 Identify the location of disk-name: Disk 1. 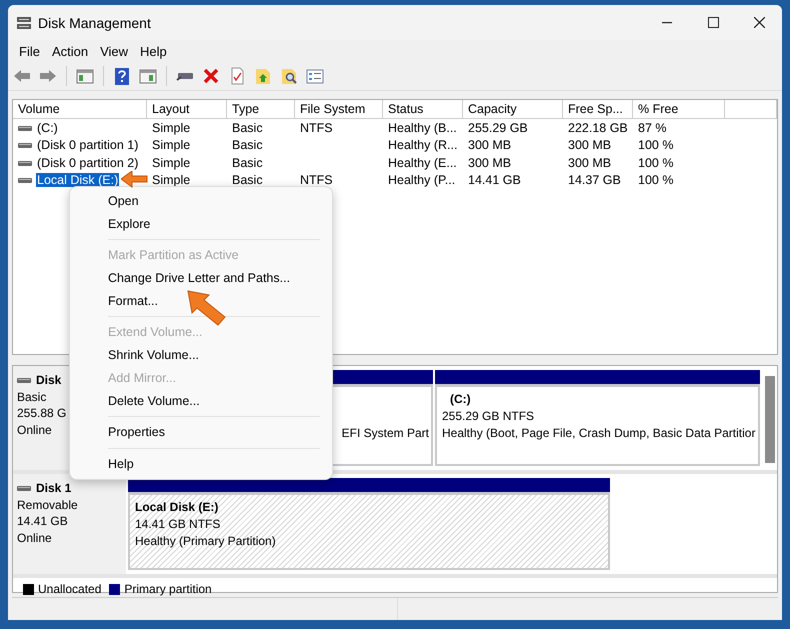
(54, 488).